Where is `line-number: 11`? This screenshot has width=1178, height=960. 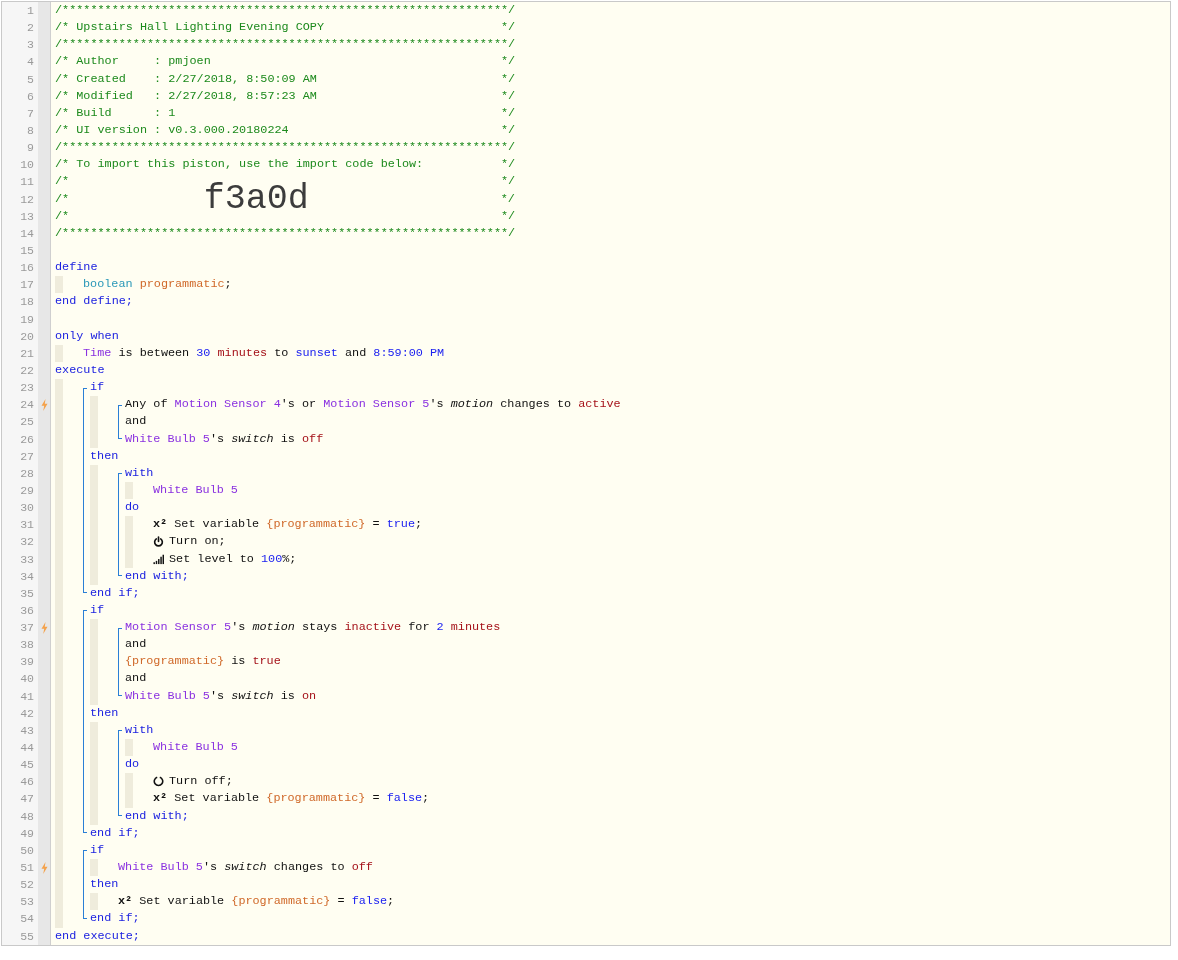
line-number: 11 is located at coordinates (27, 182).